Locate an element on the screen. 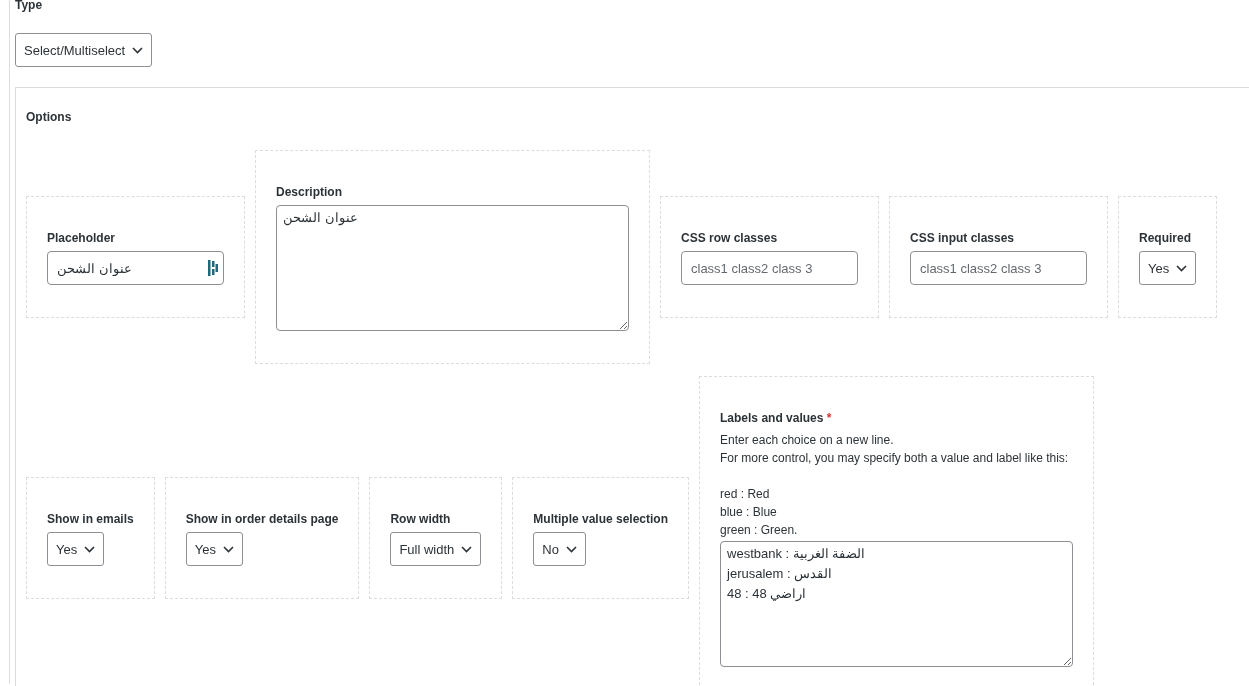 The image size is (1249, 686). field-label: Row width is located at coordinates (421, 519).